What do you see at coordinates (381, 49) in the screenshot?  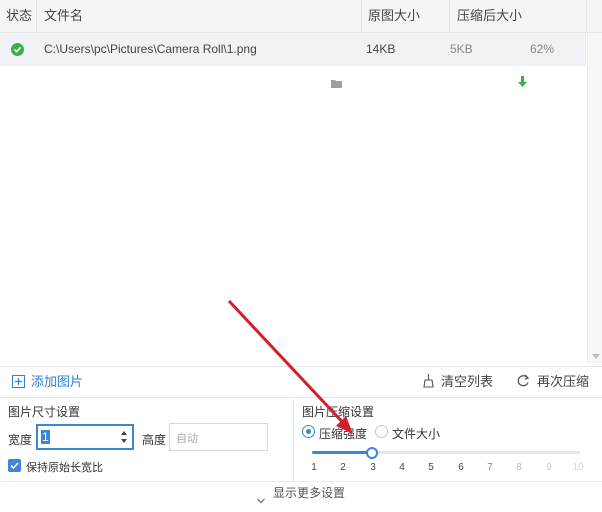 I see `original-size-value: 14KB` at bounding box center [381, 49].